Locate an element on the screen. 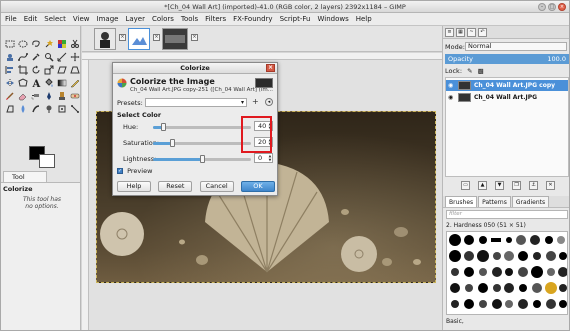 The width and height of the screenshot is (570, 331). layer-row: ◉ Ch_04 Wall Art.JPG is located at coordinates (507, 97).